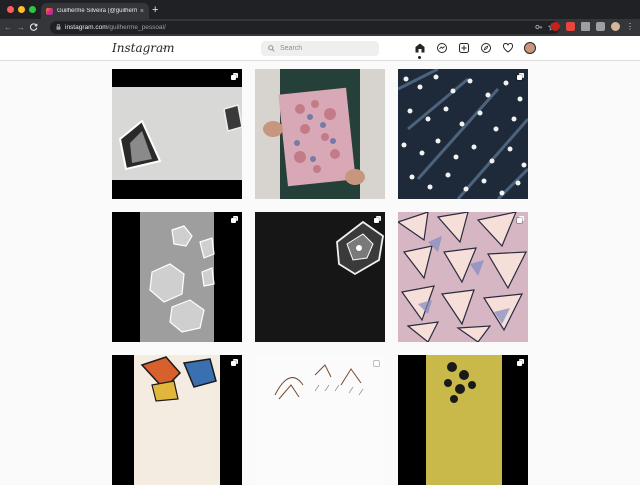 This screenshot has width=640, height=485. What do you see at coordinates (442, 48) in the screenshot?
I see `messenger-icon` at bounding box center [442, 48].